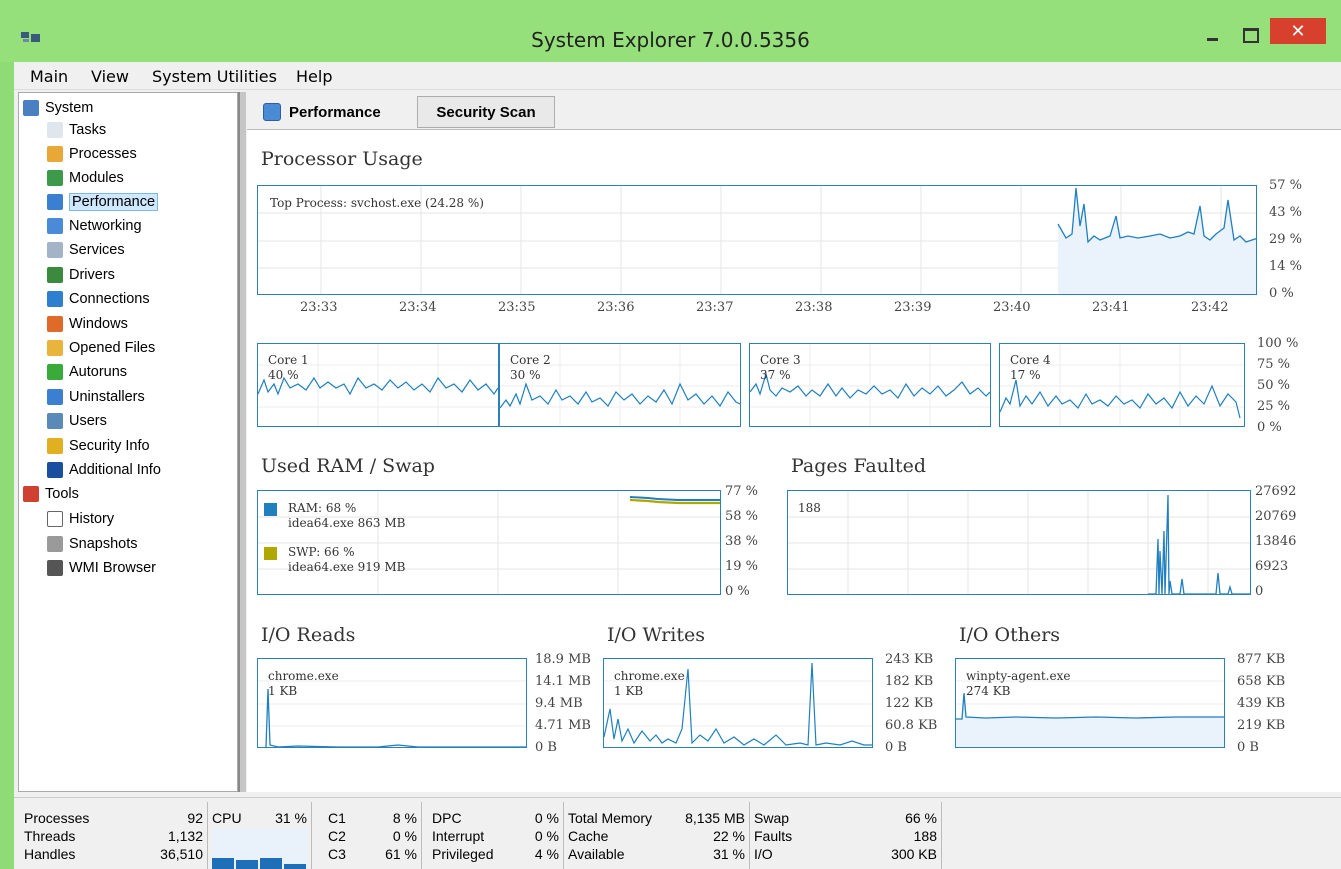 This screenshot has height=869, width=1341. I want to click on io-reads-tick-label: 18.9 MB, so click(563, 659).